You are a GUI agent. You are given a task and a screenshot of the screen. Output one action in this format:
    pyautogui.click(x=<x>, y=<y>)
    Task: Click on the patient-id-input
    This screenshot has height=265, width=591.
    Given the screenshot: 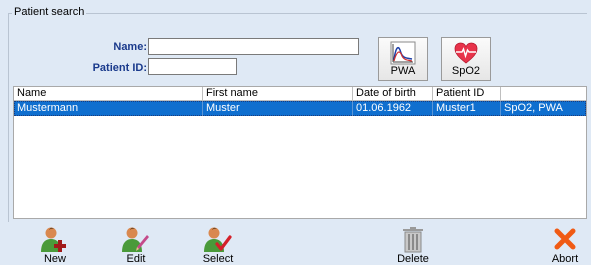 What is the action you would take?
    pyautogui.click(x=192, y=66)
    